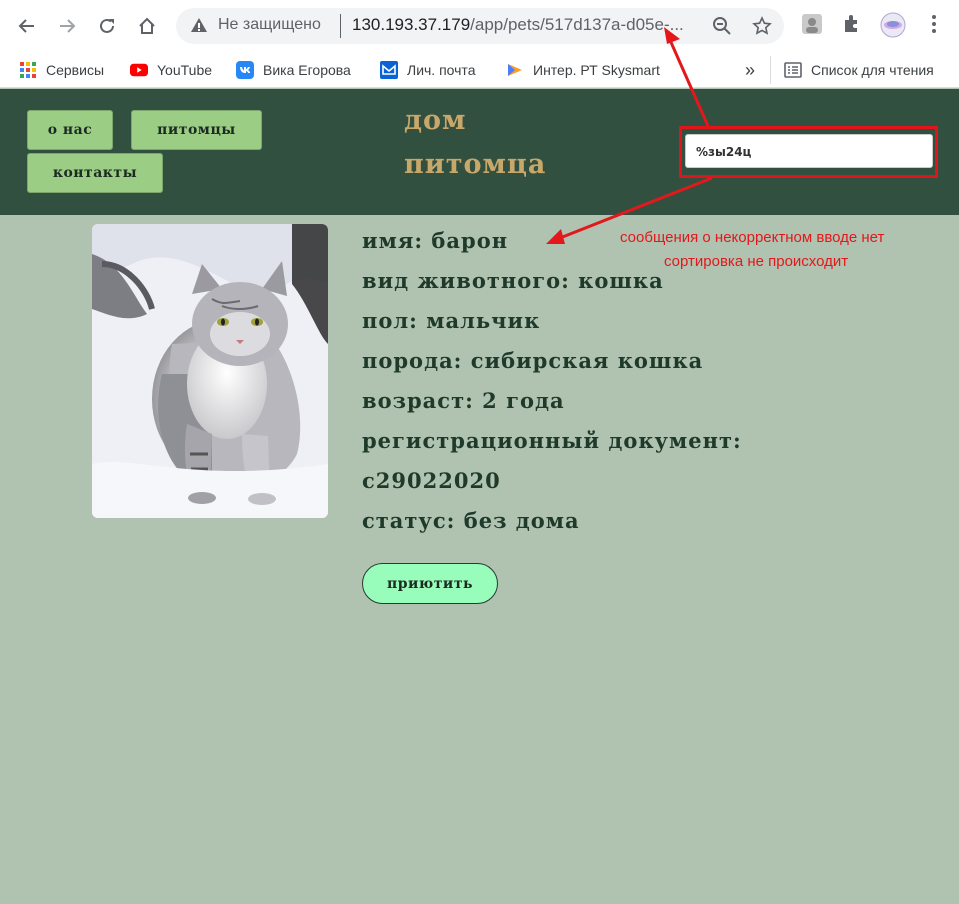 The width and height of the screenshot is (959, 904). I want to click on star-icon, so click(762, 26).